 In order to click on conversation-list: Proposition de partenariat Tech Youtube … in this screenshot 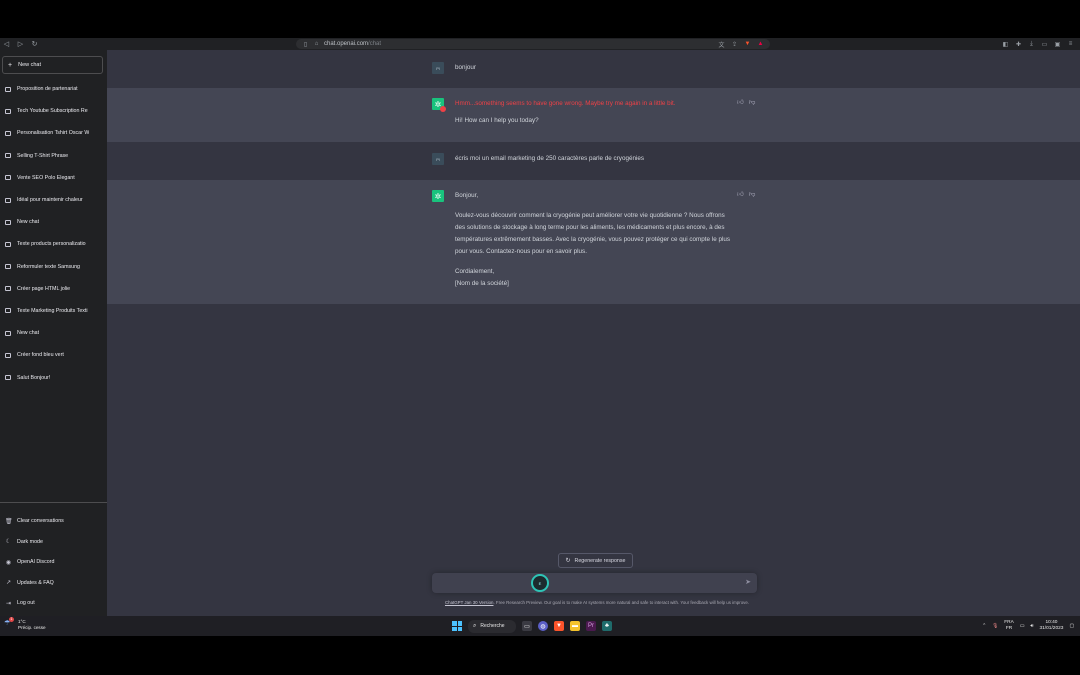, I will do `click(53, 233)`.